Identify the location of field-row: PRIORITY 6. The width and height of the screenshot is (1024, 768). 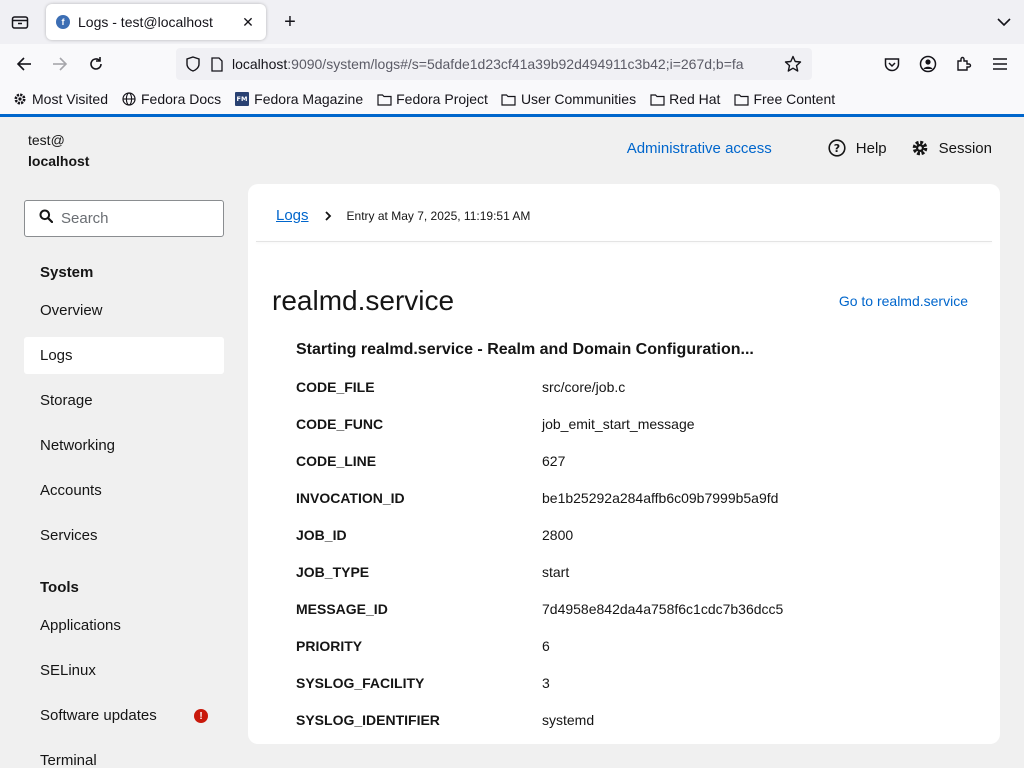
(423, 646).